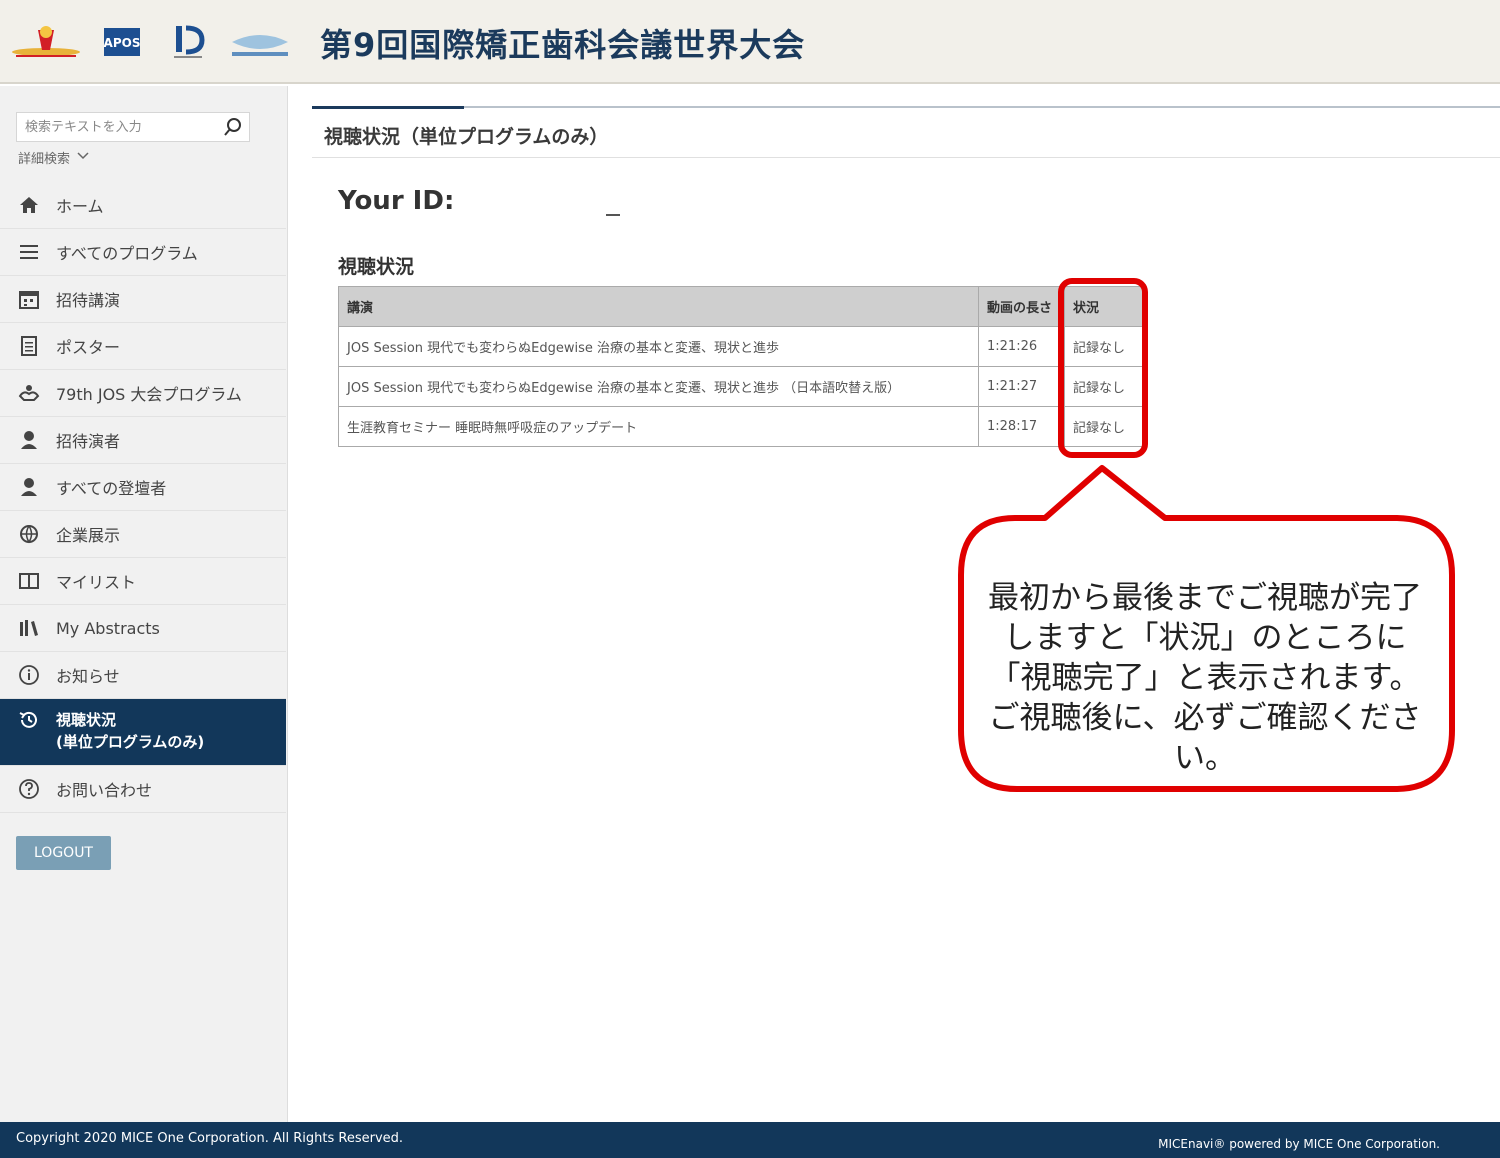 This screenshot has height=1158, width=1500. What do you see at coordinates (88, 441) in the screenshot?
I see `sidebar-item-label: 招待演者` at bounding box center [88, 441].